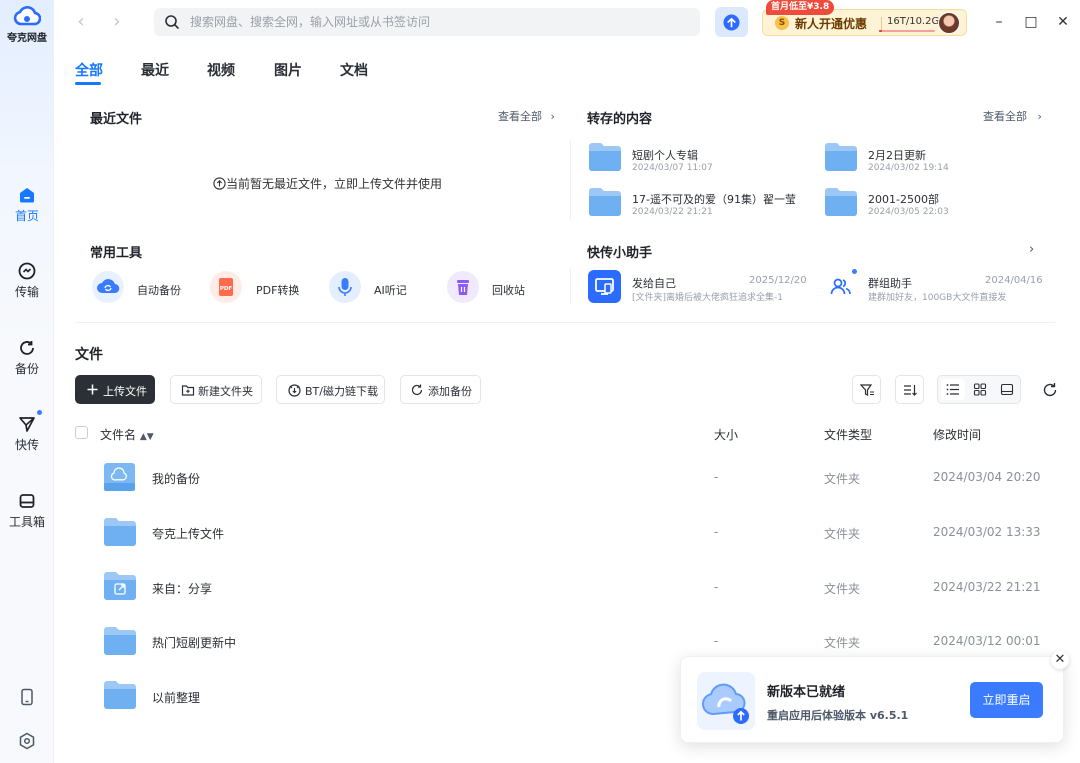 This screenshot has width=1080, height=763. I want to click on grid-view-button, so click(980, 389).